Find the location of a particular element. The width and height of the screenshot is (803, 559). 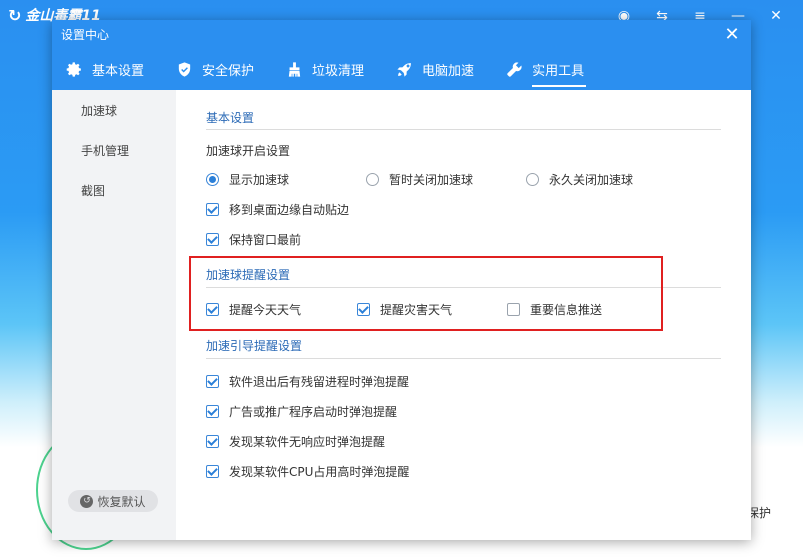

rocket-icon is located at coordinates (404, 69).